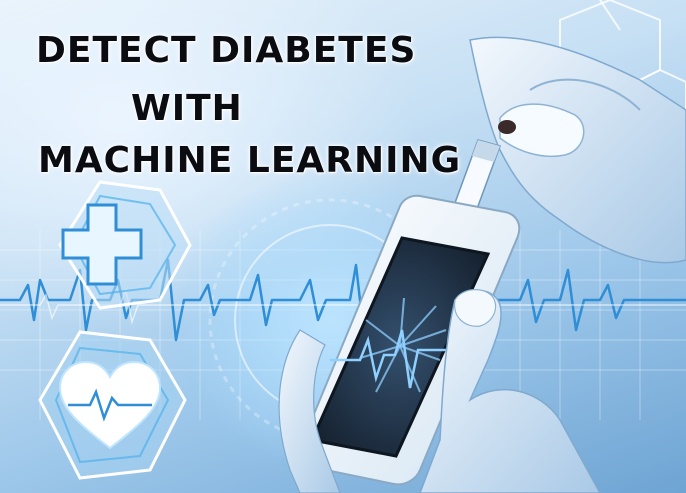 The image size is (686, 493). What do you see at coordinates (112, 405) in the screenshot?
I see `heart-pulse-icon` at bounding box center [112, 405].